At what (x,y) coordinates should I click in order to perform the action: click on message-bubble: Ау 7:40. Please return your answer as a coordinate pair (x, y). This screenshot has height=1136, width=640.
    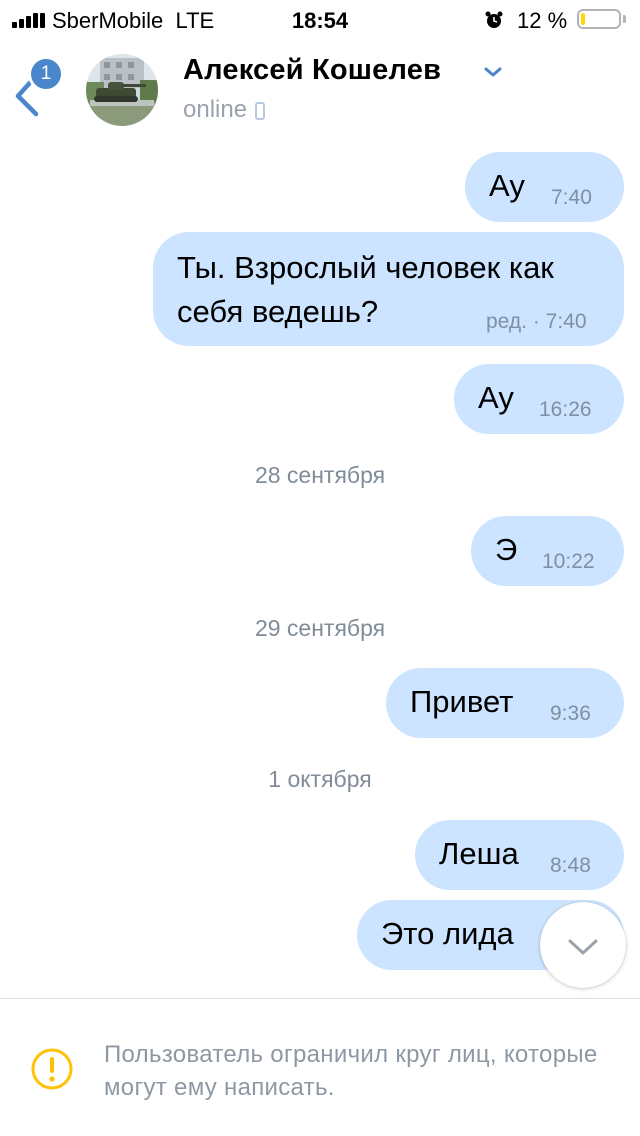
    Looking at the image, I should click on (544, 187).